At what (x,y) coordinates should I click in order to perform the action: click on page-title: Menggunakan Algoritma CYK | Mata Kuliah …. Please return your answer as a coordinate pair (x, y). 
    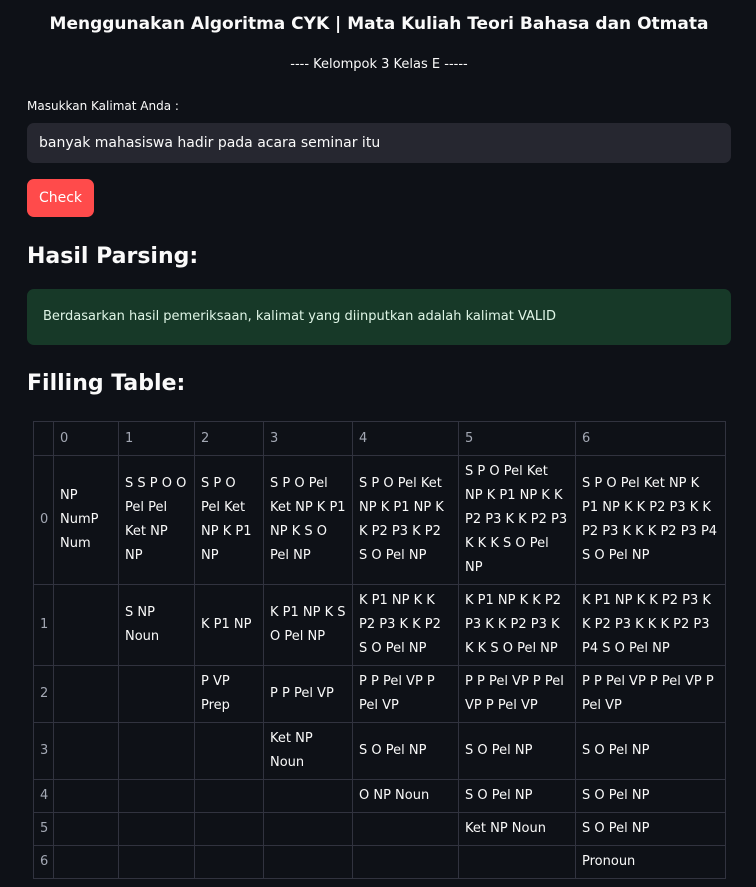
    Looking at the image, I should click on (379, 24).